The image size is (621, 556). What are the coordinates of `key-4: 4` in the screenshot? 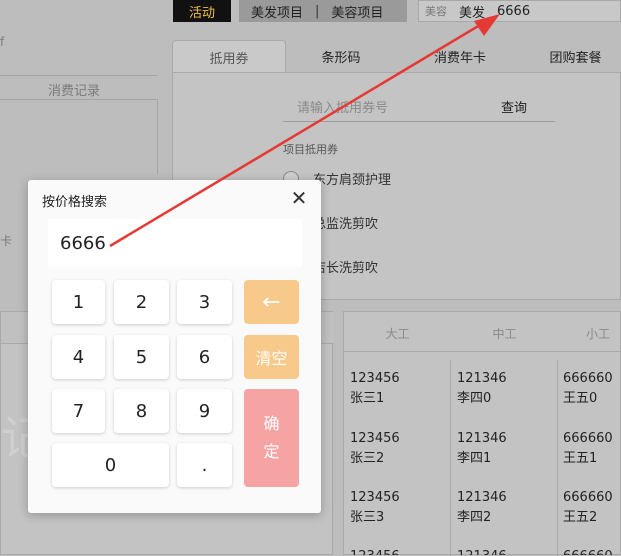 It's located at (78, 357).